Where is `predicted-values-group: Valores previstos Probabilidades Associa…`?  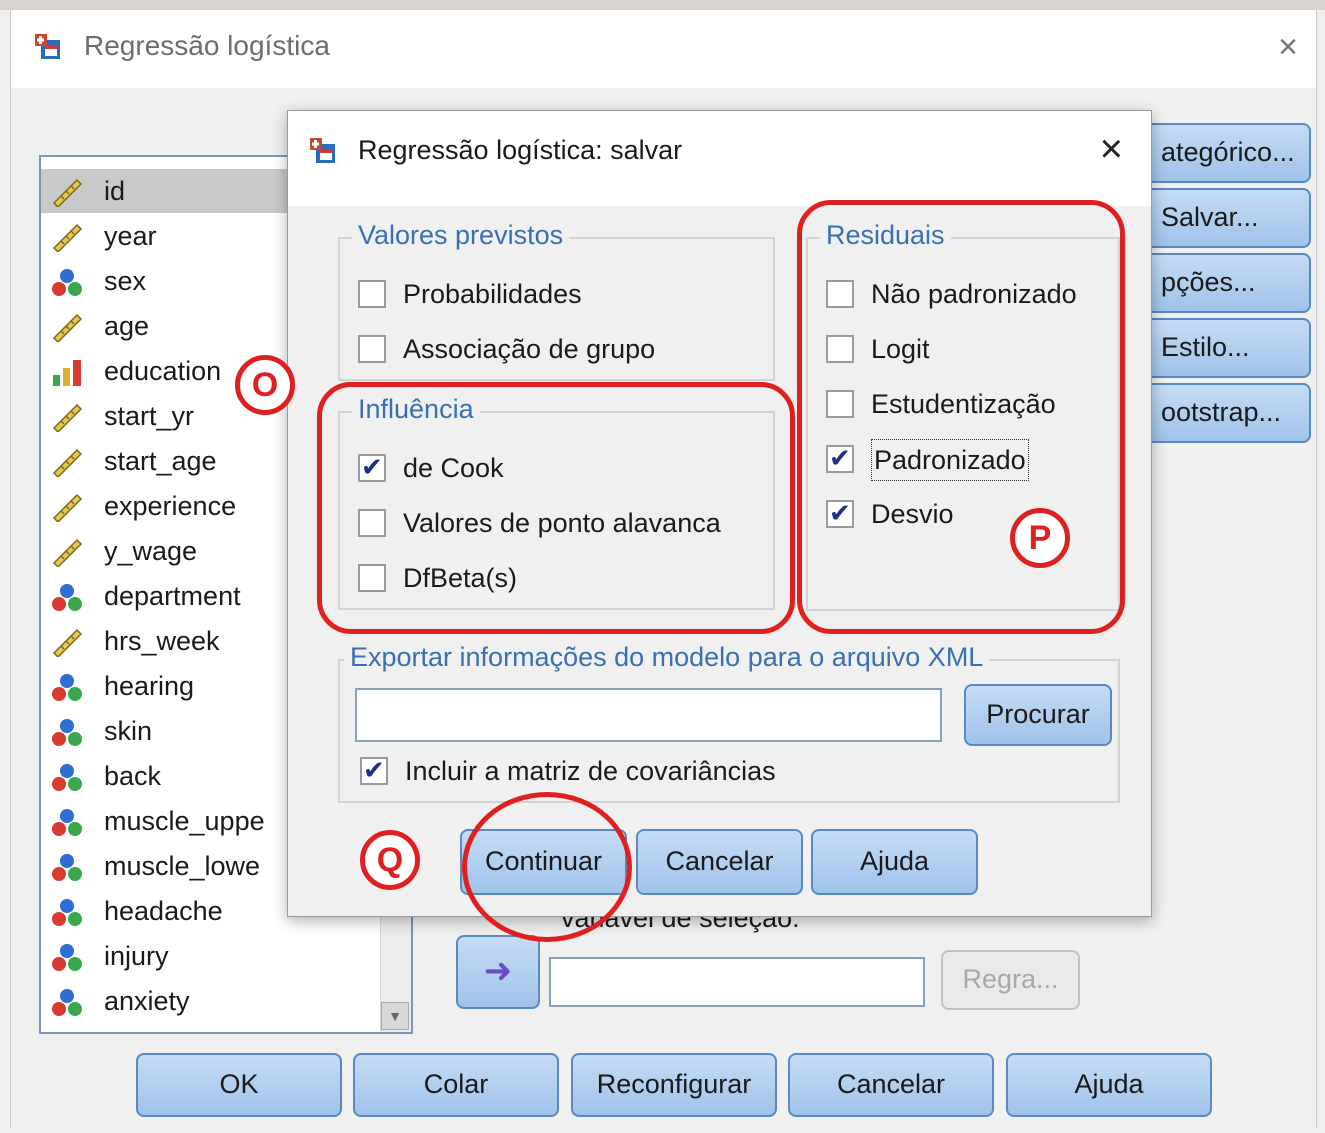 predicted-values-group: Valores previstos Probabilidades Associa… is located at coordinates (556, 300).